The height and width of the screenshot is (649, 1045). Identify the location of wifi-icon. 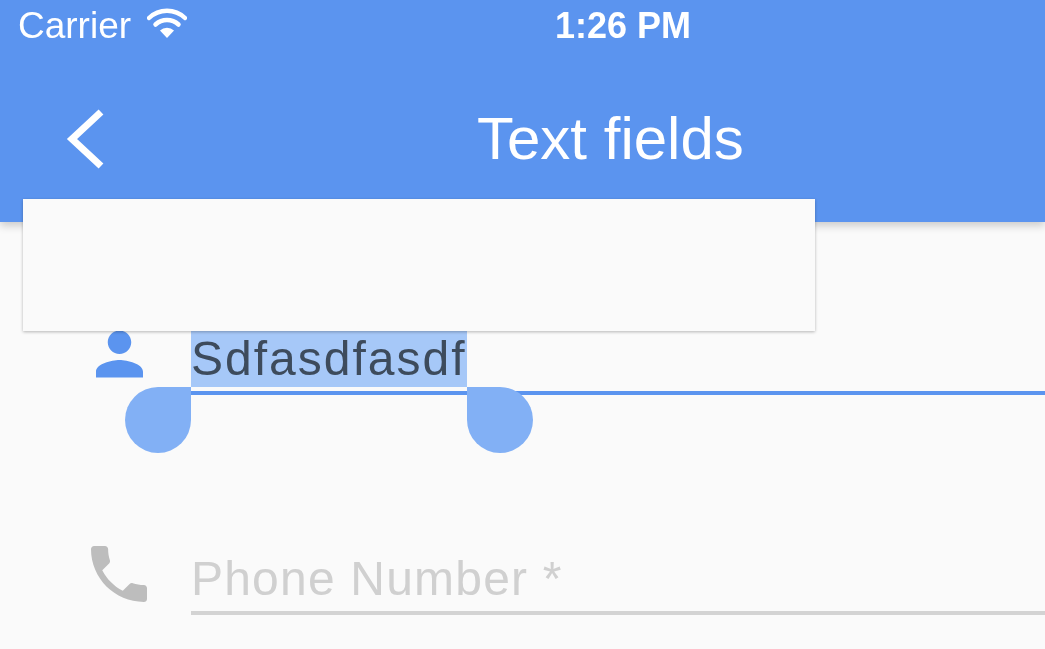
(167, 23).